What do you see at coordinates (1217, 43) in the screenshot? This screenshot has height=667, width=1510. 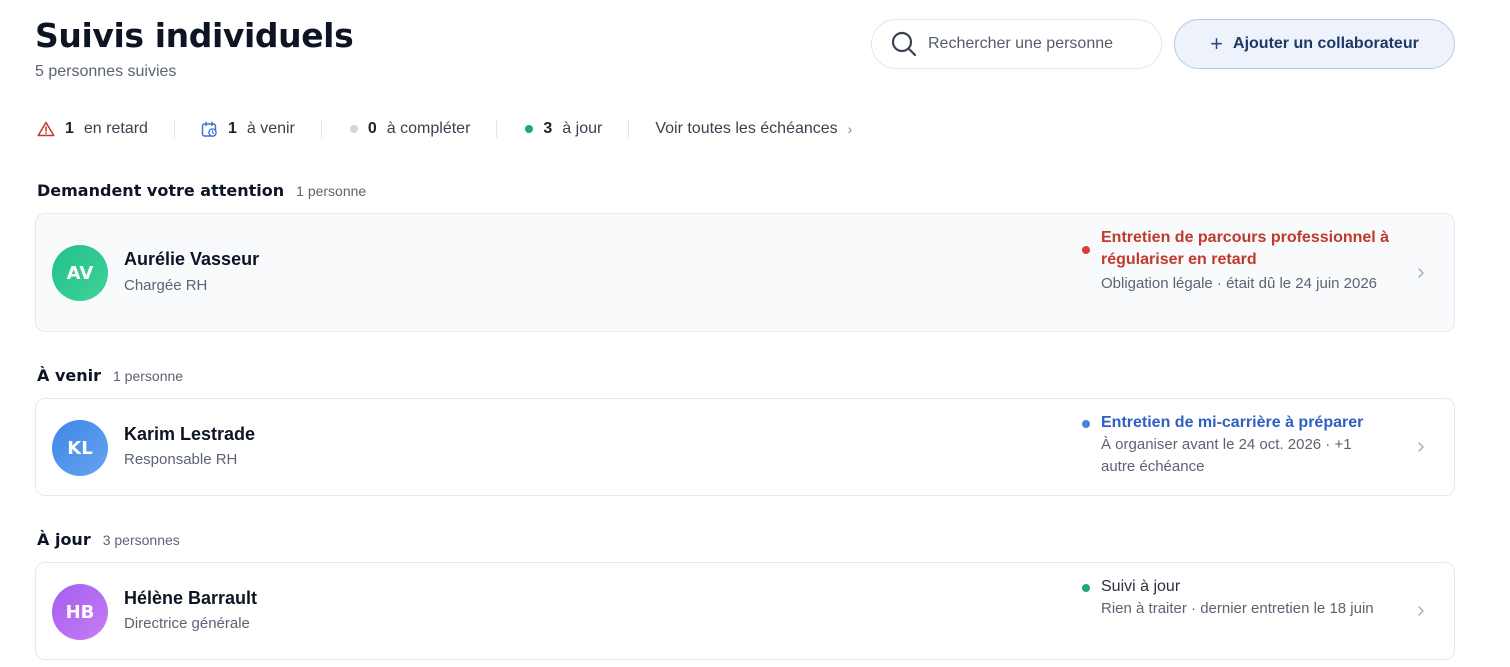 I see `plus-icon: +` at bounding box center [1217, 43].